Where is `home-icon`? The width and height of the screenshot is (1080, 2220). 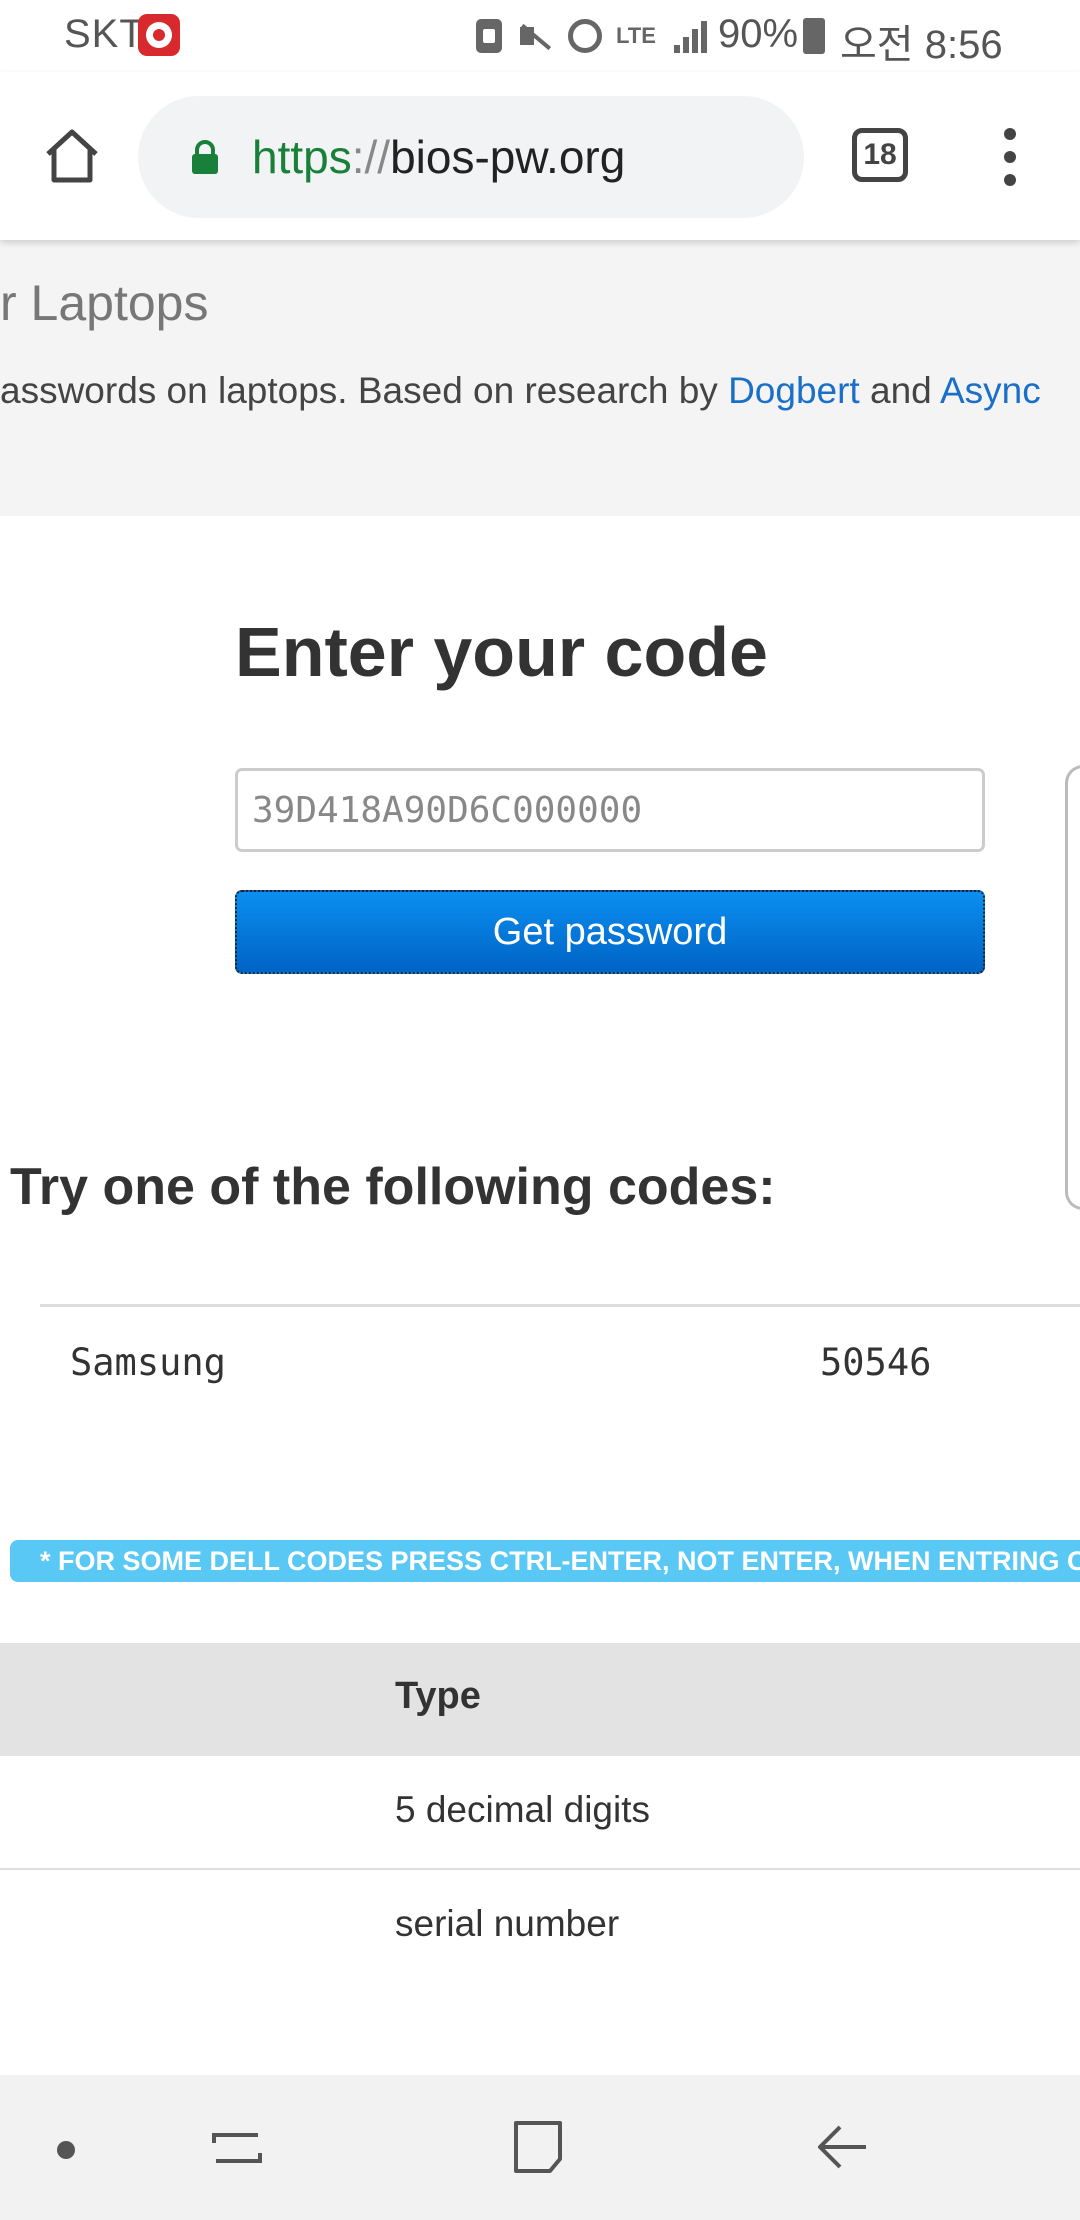 home-icon is located at coordinates (72, 156).